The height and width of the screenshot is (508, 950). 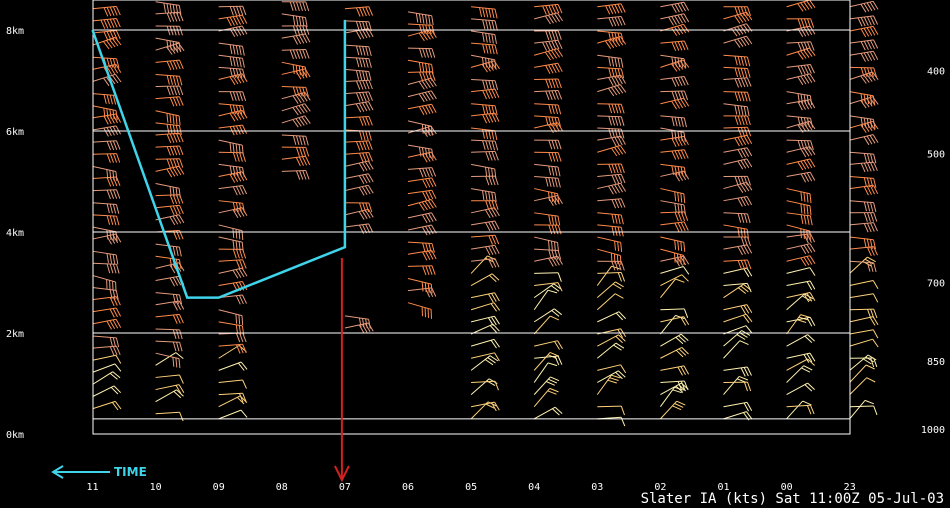 What do you see at coordinates (282, 487) in the screenshot?
I see `time-tick-label: 08` at bounding box center [282, 487].